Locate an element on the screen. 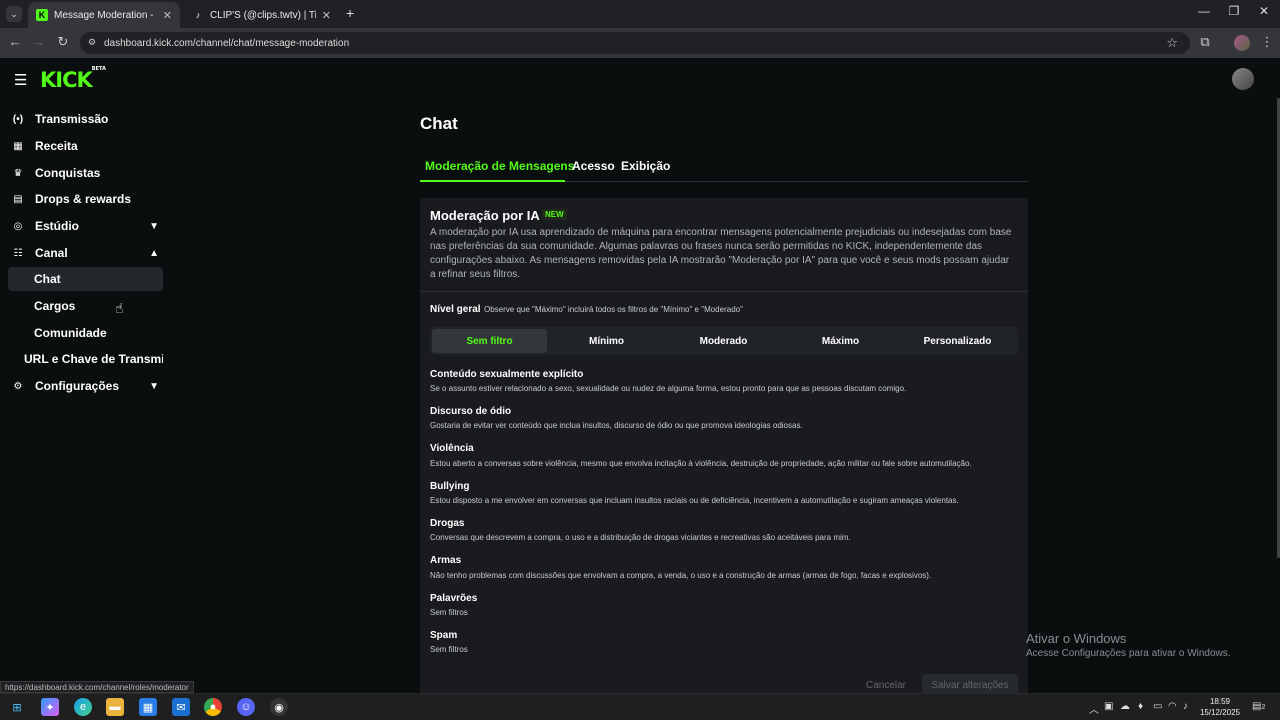 This screenshot has height=720, width=1280. browser-tab-kick: K Message Moderation - Kick Da ✕ is located at coordinates (104, 15).